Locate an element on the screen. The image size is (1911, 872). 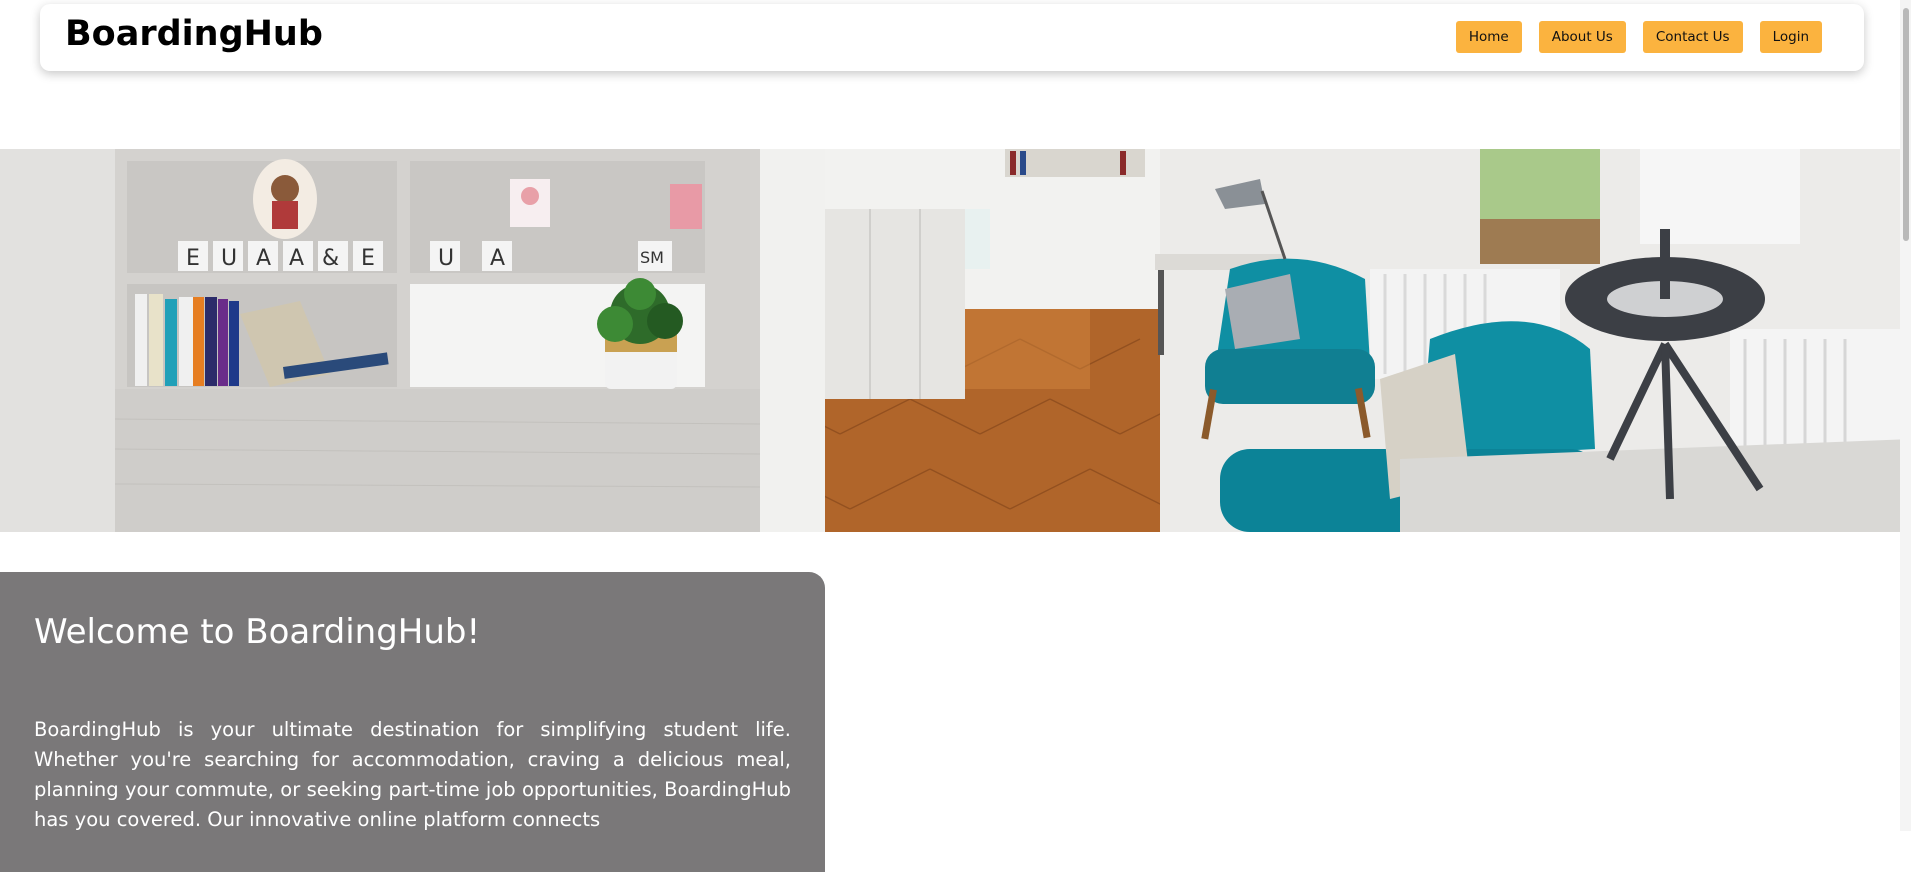
svg-text: SM is located at coordinates (652, 257).